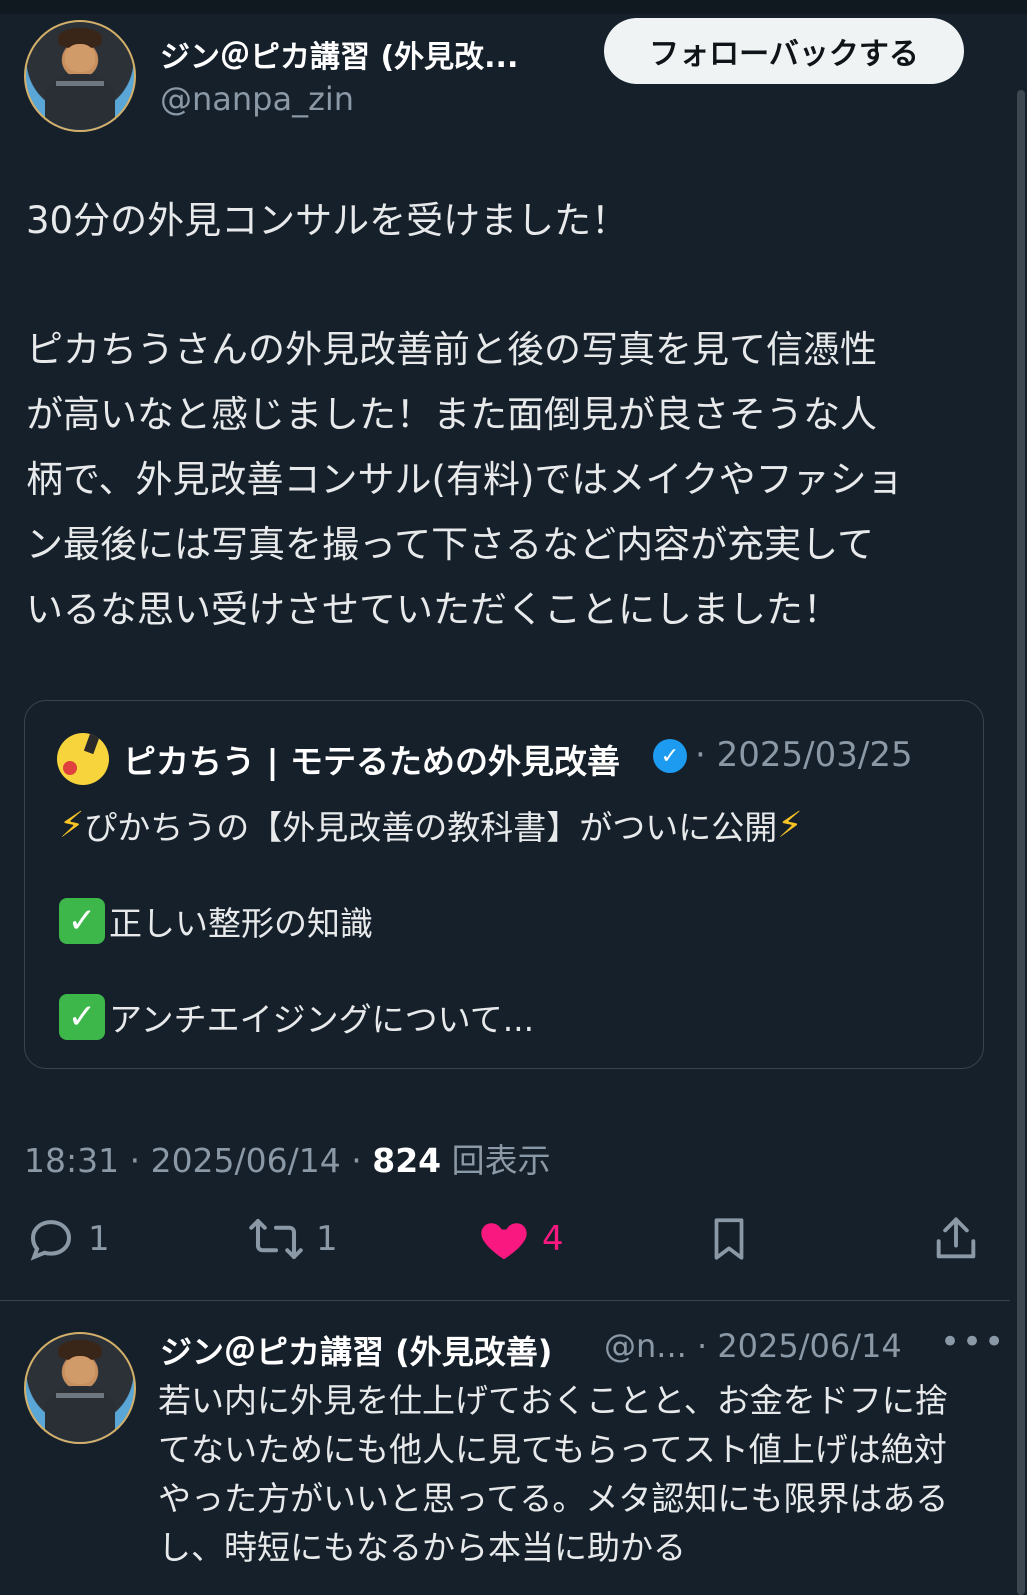 The height and width of the screenshot is (1595, 1027). What do you see at coordinates (327, 220) in the screenshot?
I see `tweet-text-line1: 30分の外見コンサルを受けました！` at bounding box center [327, 220].